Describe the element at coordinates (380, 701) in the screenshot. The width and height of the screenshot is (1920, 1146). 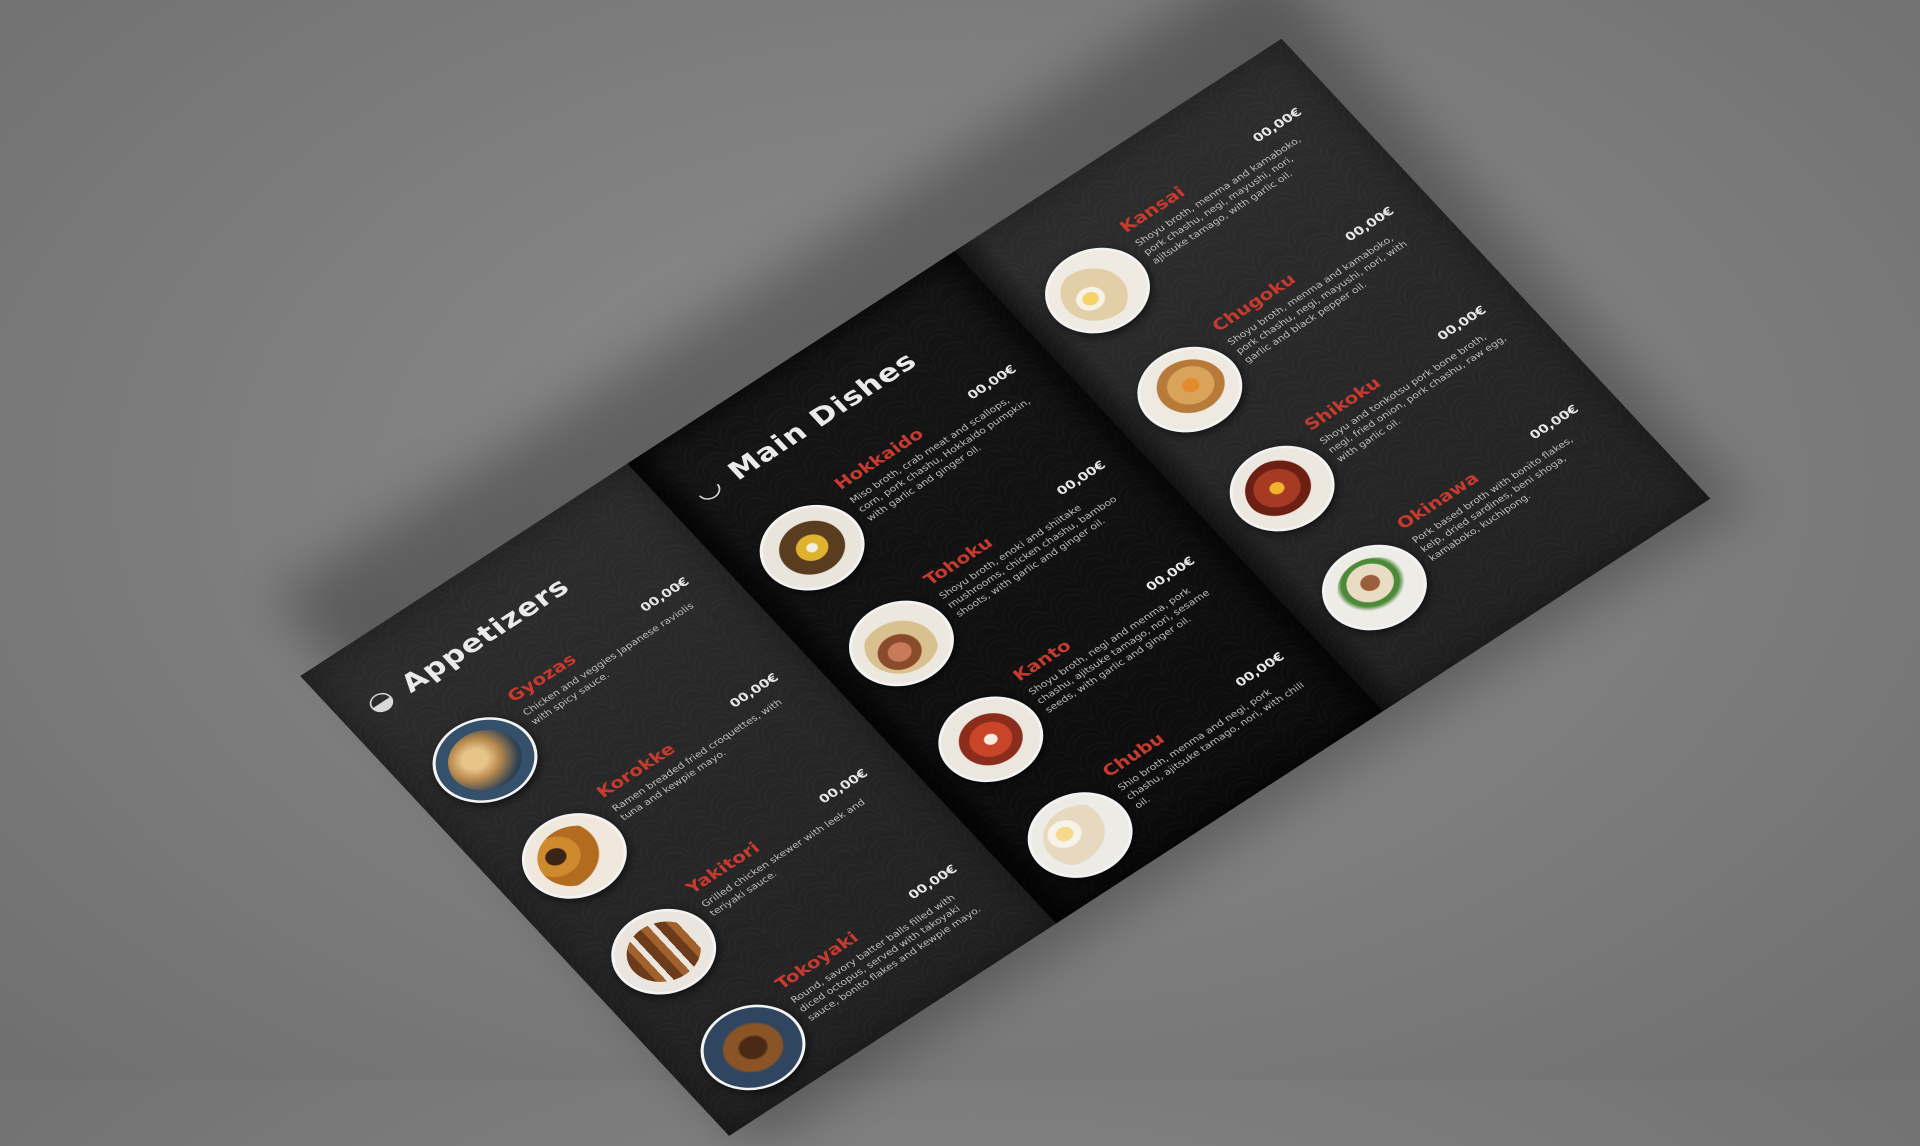
I see `dumpling-icon: ◒` at that location.